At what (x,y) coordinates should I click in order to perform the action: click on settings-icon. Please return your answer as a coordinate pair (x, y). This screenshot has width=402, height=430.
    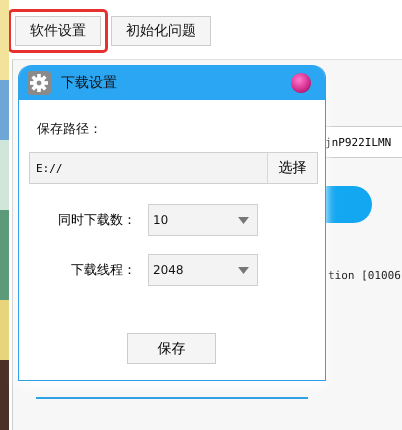
    Looking at the image, I should click on (39, 82).